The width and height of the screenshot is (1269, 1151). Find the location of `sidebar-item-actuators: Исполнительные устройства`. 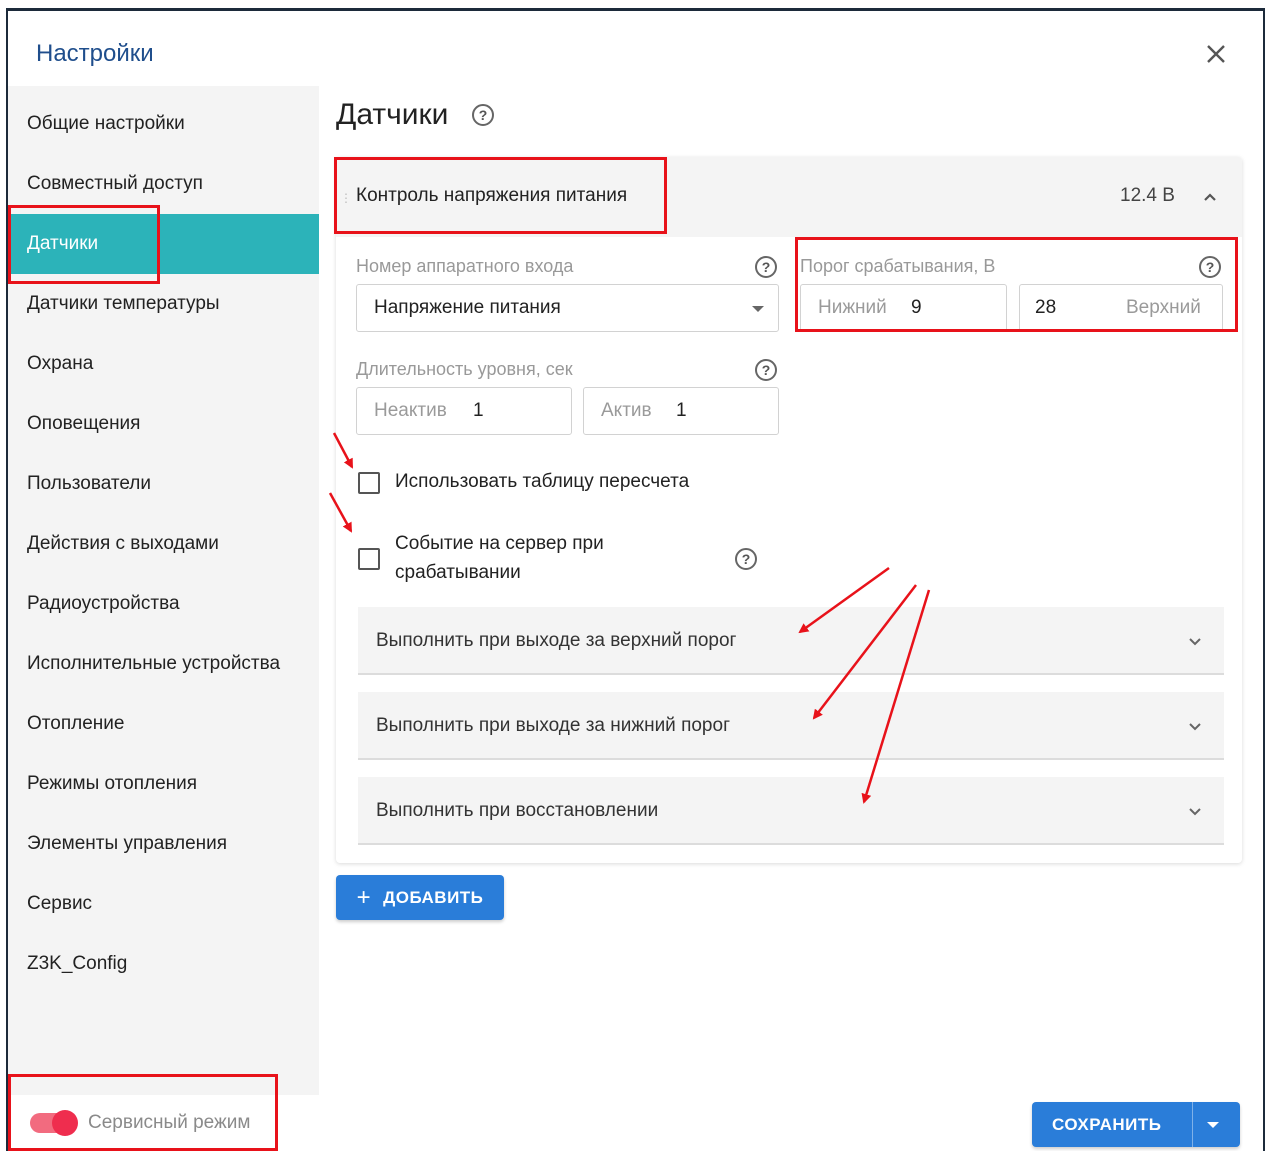

sidebar-item-actuators: Исполнительные устройства is located at coordinates (163, 664).